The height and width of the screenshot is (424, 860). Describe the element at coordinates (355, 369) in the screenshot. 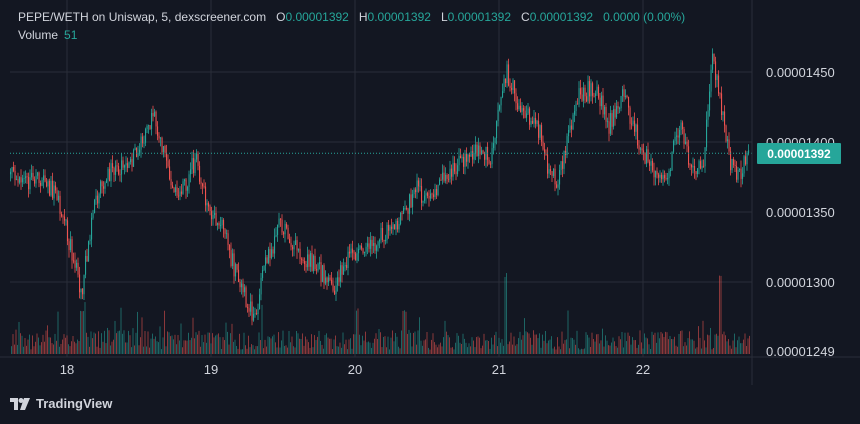

I see `x-tick-label: 20` at that location.